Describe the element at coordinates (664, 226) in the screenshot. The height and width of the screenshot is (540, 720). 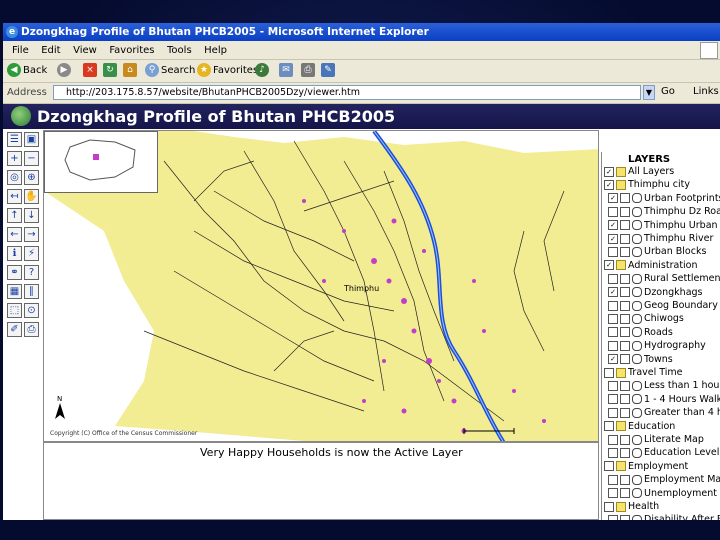
I see `layer-row: ✓ Thimphu Urban Roads` at that location.